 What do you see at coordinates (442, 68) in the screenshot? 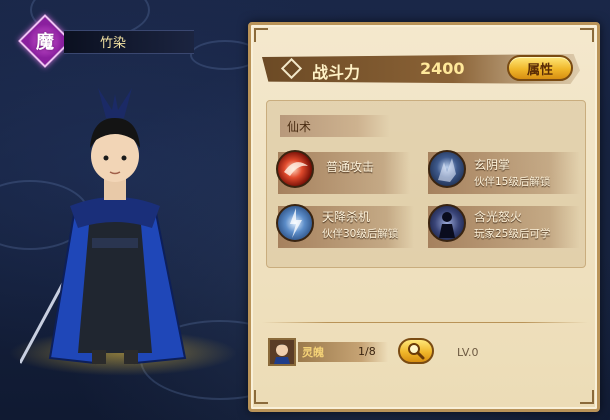
I see `combat-power-value: 2400` at bounding box center [442, 68].